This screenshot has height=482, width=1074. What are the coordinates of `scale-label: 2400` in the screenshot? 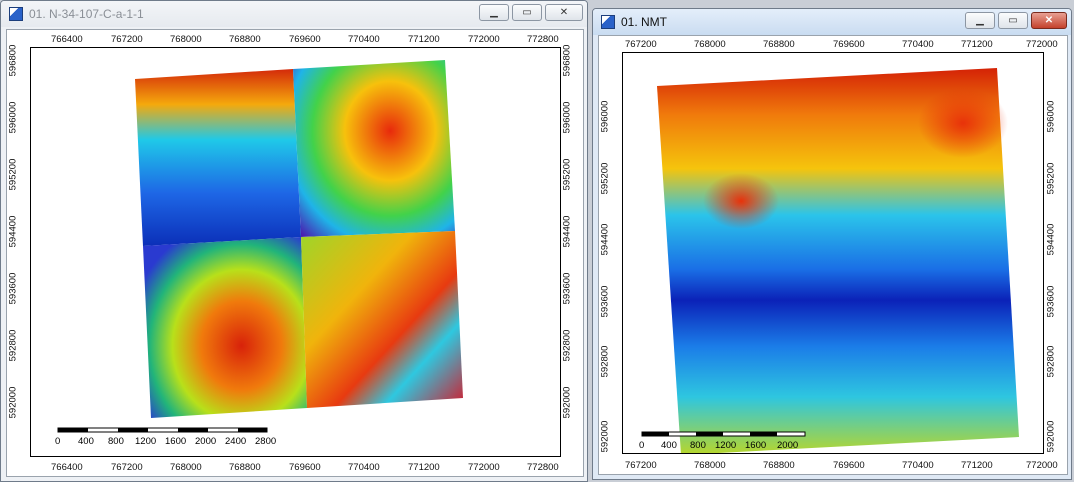 It's located at (236, 441).